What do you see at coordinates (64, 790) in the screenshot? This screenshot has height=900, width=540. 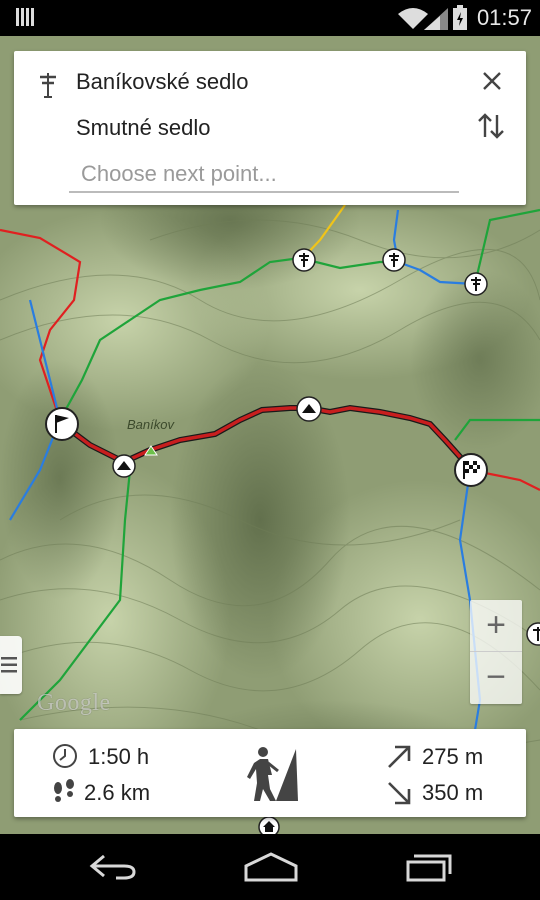 I see `footsteps-icon` at bounding box center [64, 790].